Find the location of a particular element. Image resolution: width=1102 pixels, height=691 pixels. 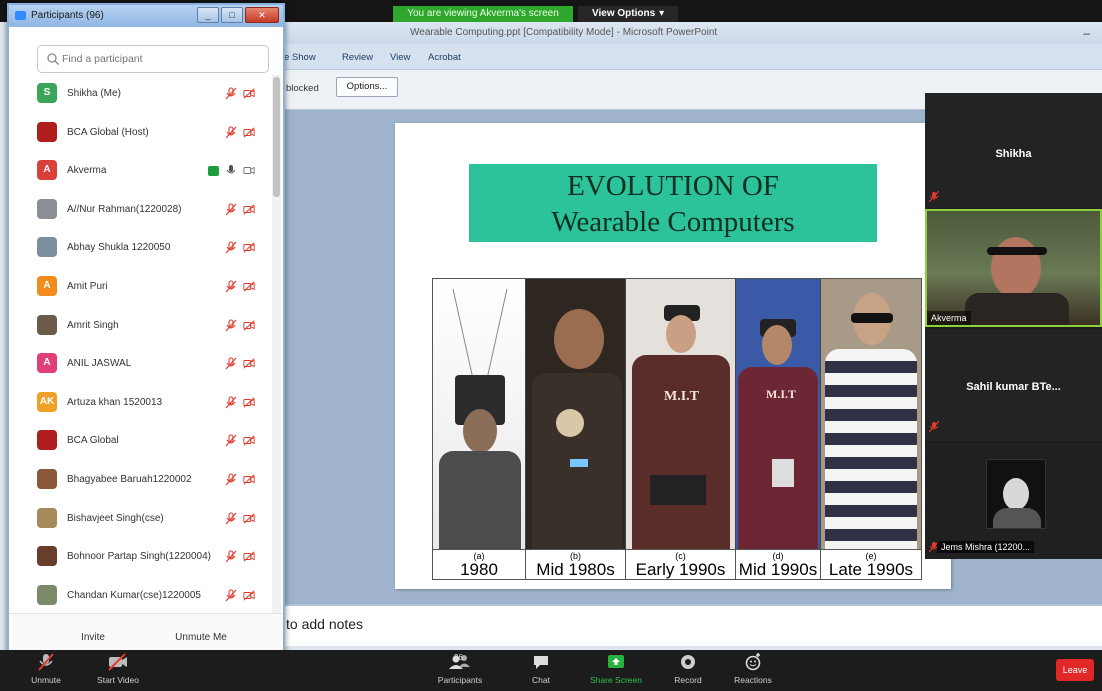

record-button: Record is located at coordinates (688, 671).